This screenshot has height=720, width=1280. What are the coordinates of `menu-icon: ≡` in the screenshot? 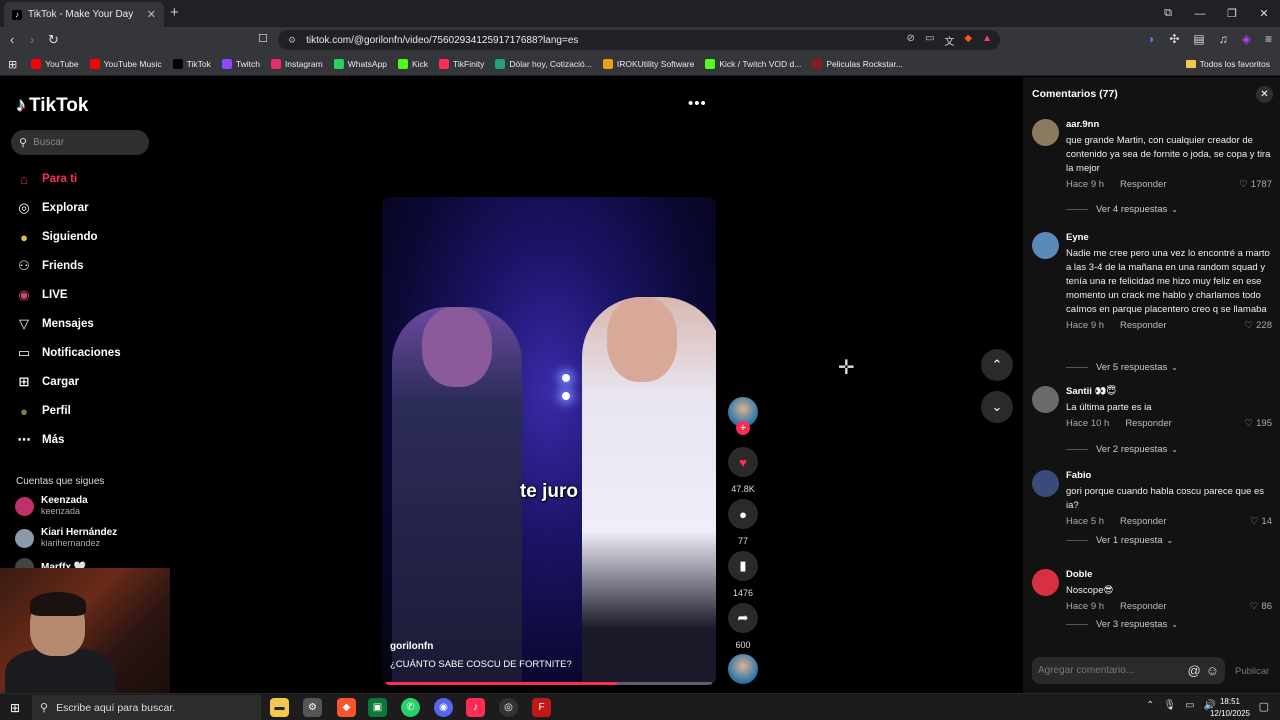 It's located at (1268, 39).